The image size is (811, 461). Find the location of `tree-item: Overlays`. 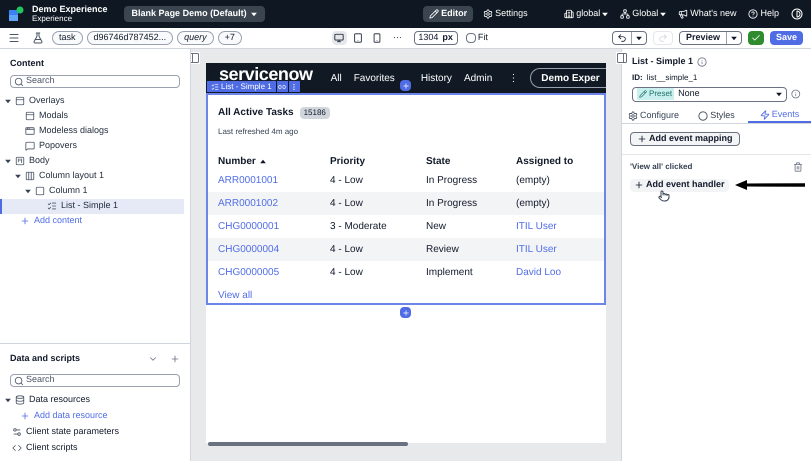

tree-item: Overlays is located at coordinates (92, 101).